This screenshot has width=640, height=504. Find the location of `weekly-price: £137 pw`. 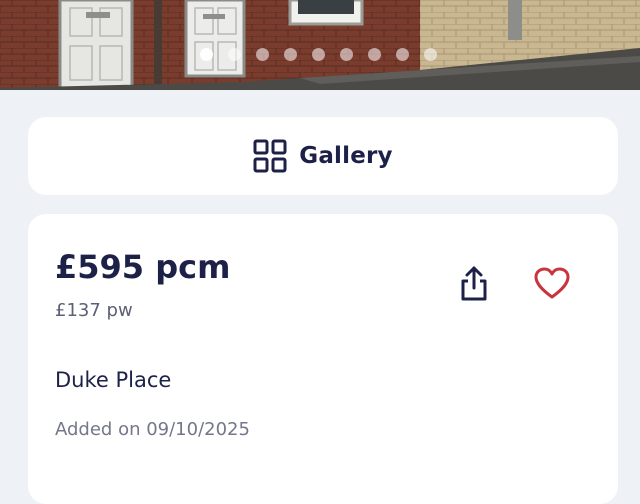

weekly-price: £137 pw is located at coordinates (94, 310).